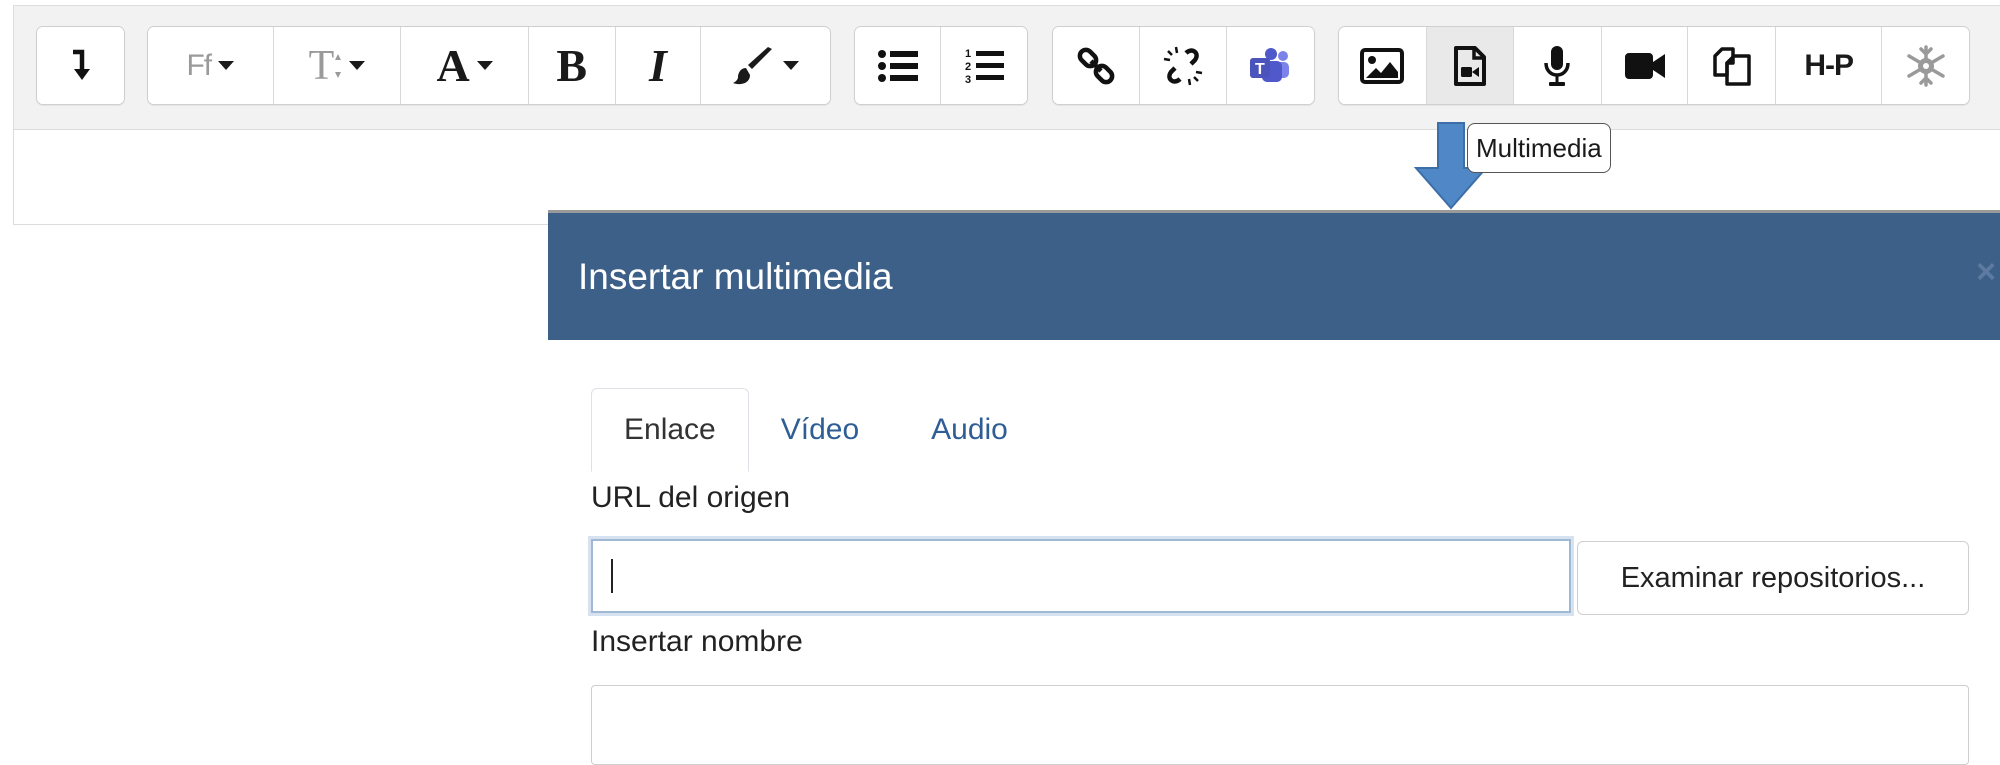 The image size is (2000, 765). I want to click on insert-h5p-button: H-P, so click(1829, 65).